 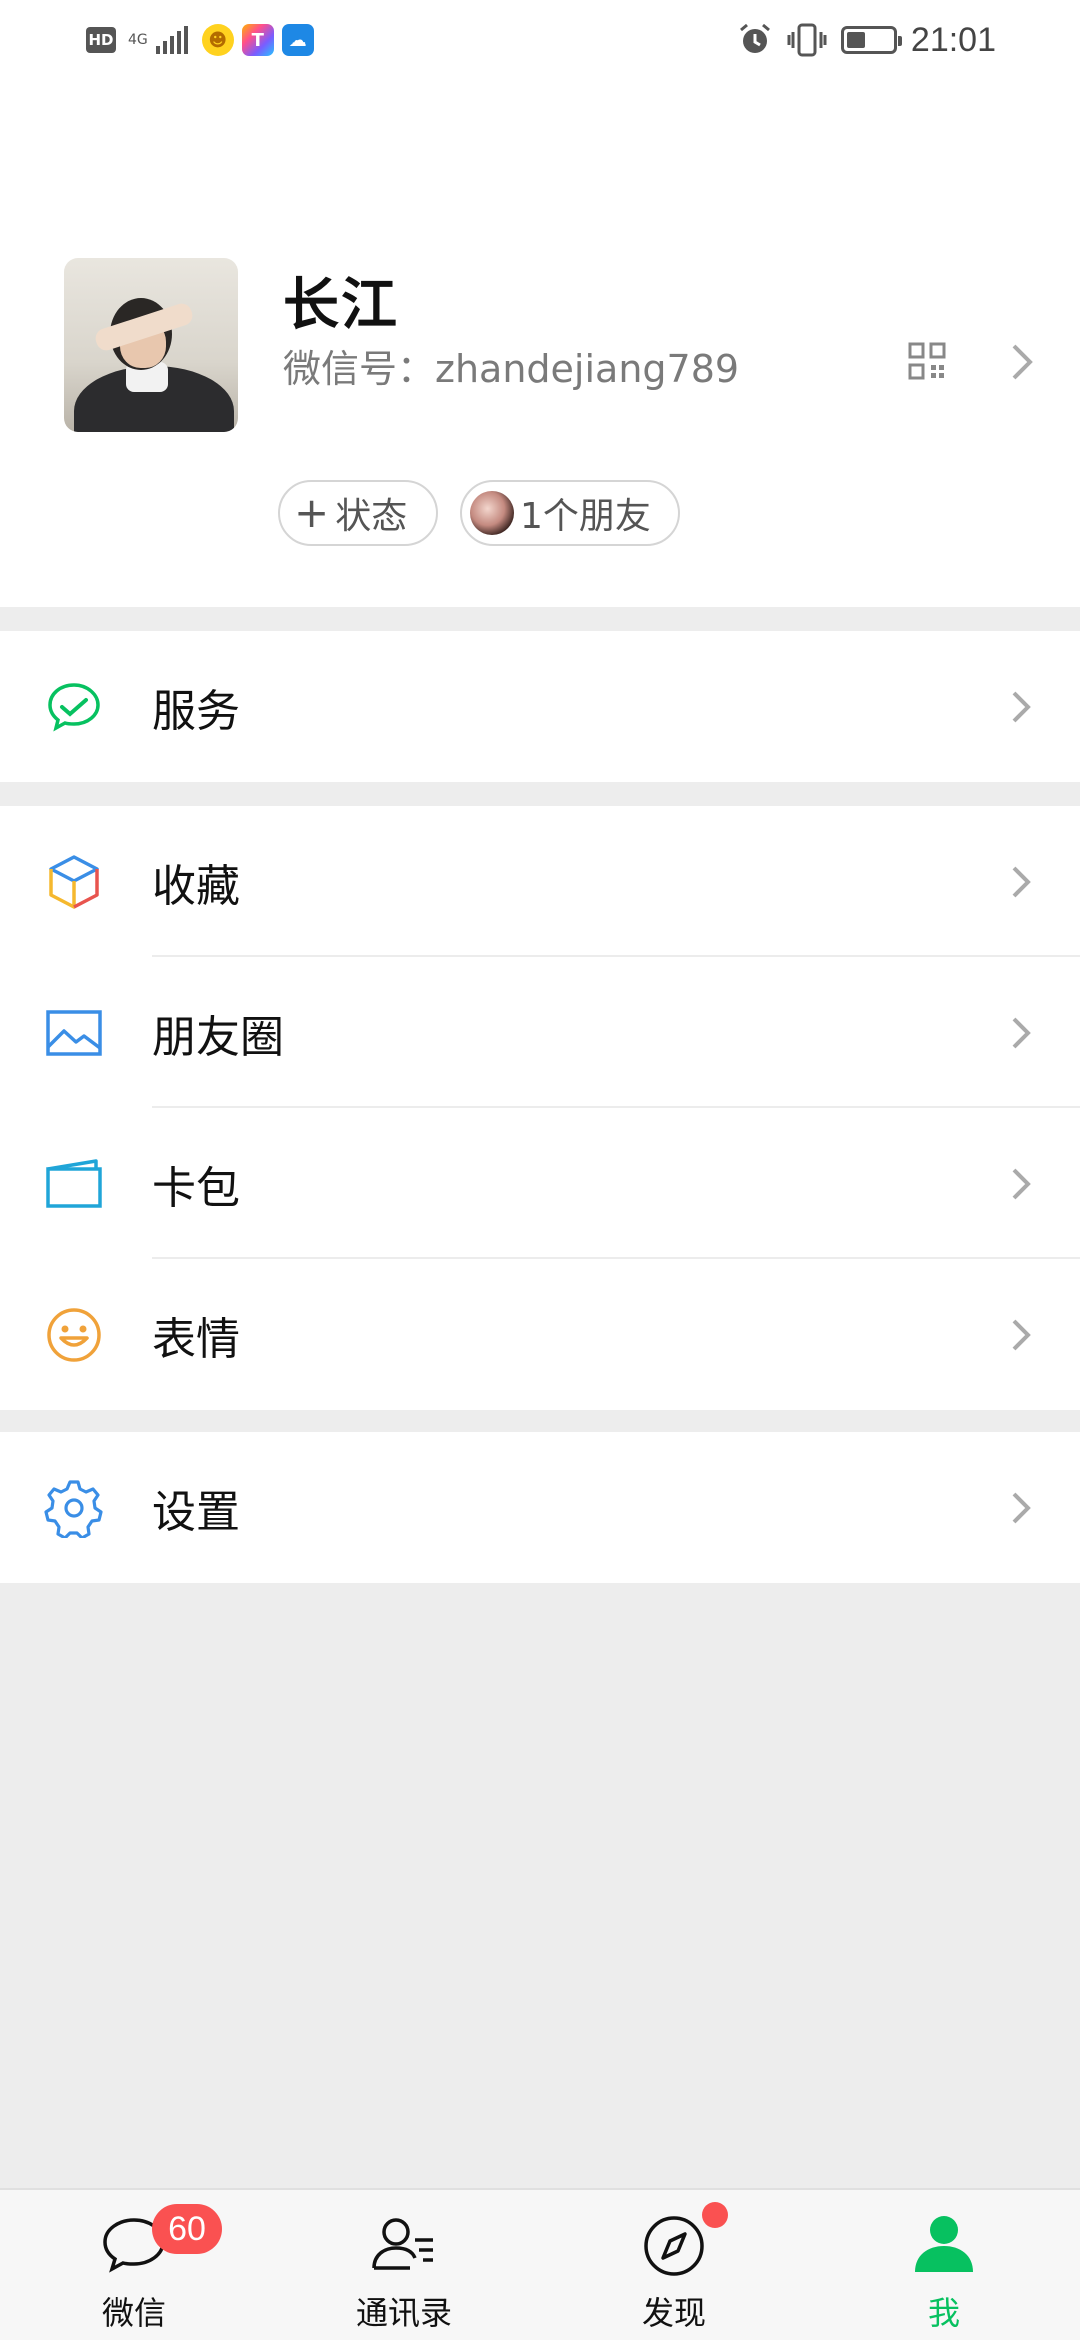 What do you see at coordinates (171, 40) in the screenshot?
I see `signal-icon` at bounding box center [171, 40].